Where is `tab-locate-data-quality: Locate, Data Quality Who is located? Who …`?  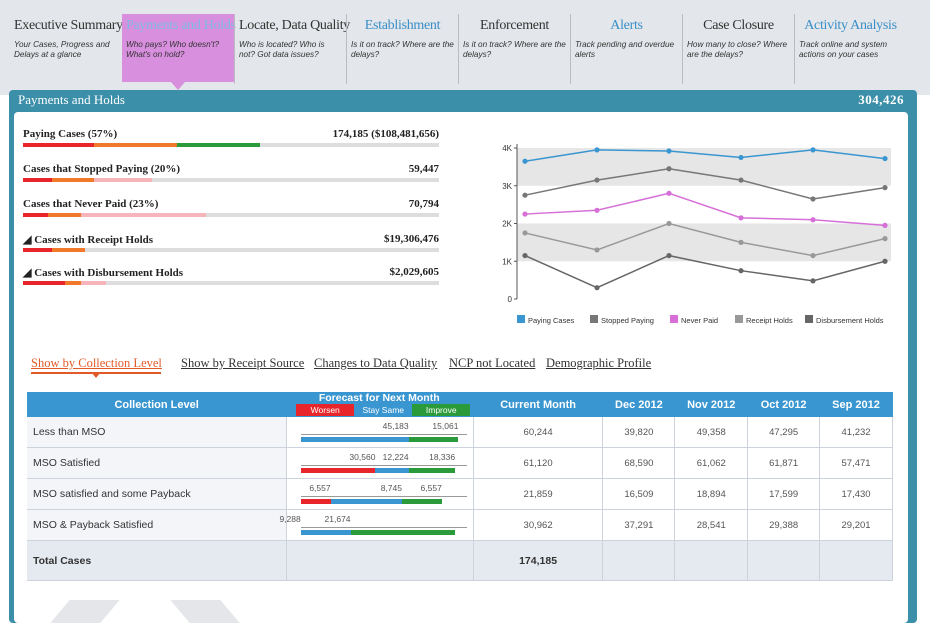 tab-locate-data-quality: Locate, Data Quality Who is located? Who … is located at coordinates (292, 49).